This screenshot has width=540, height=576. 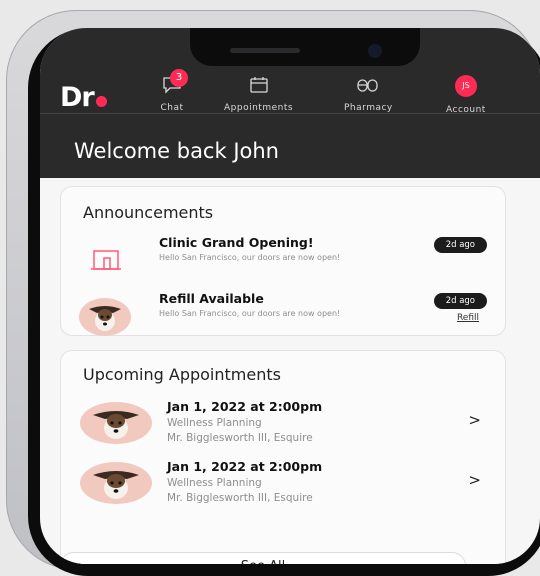 What do you see at coordinates (259, 108) in the screenshot?
I see `nav-appointments-label: Appointments` at bounding box center [259, 108].